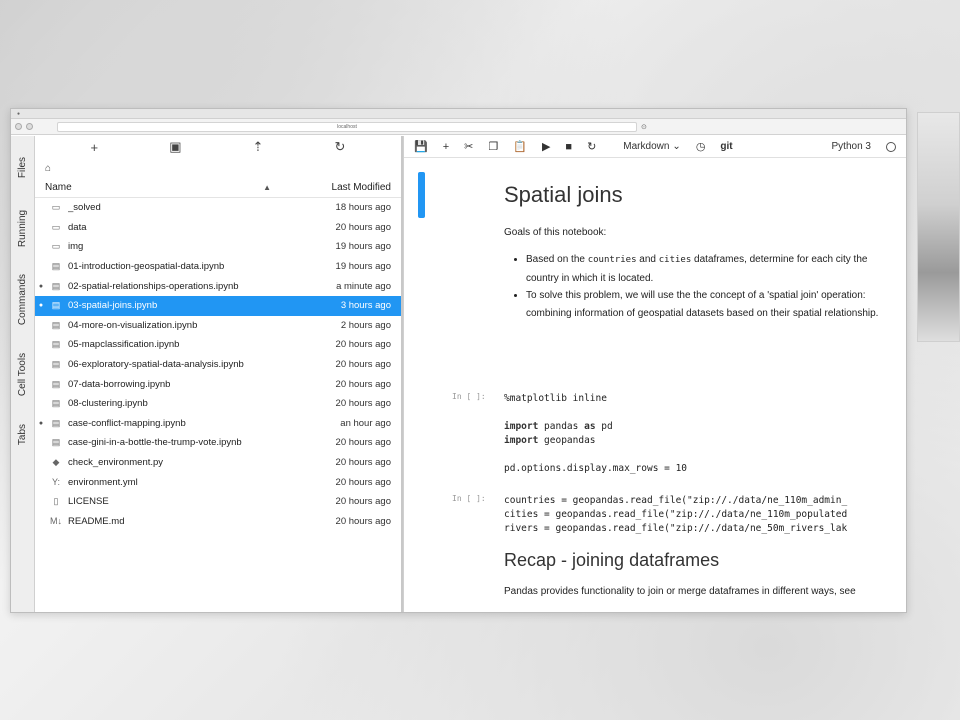 This screenshot has width=960, height=720. Describe the element at coordinates (612, 560) in the screenshot. I see `recap-title: Recap - joining dataframes` at that location.